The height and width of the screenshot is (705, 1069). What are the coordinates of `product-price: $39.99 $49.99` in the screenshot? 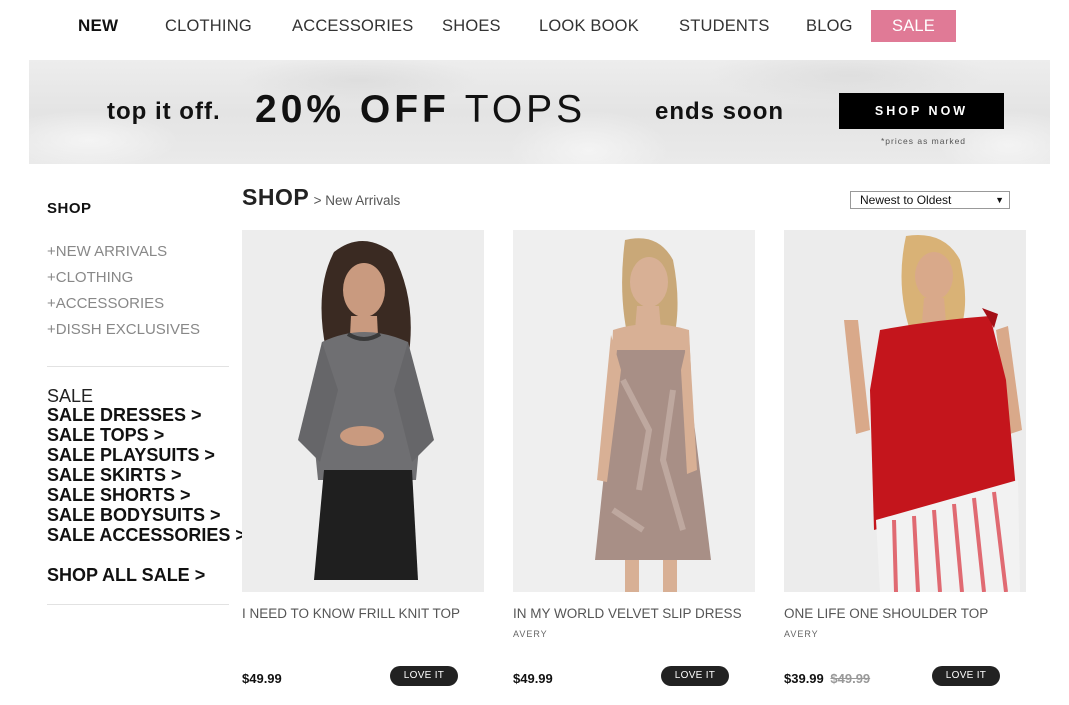 It's located at (827, 678).